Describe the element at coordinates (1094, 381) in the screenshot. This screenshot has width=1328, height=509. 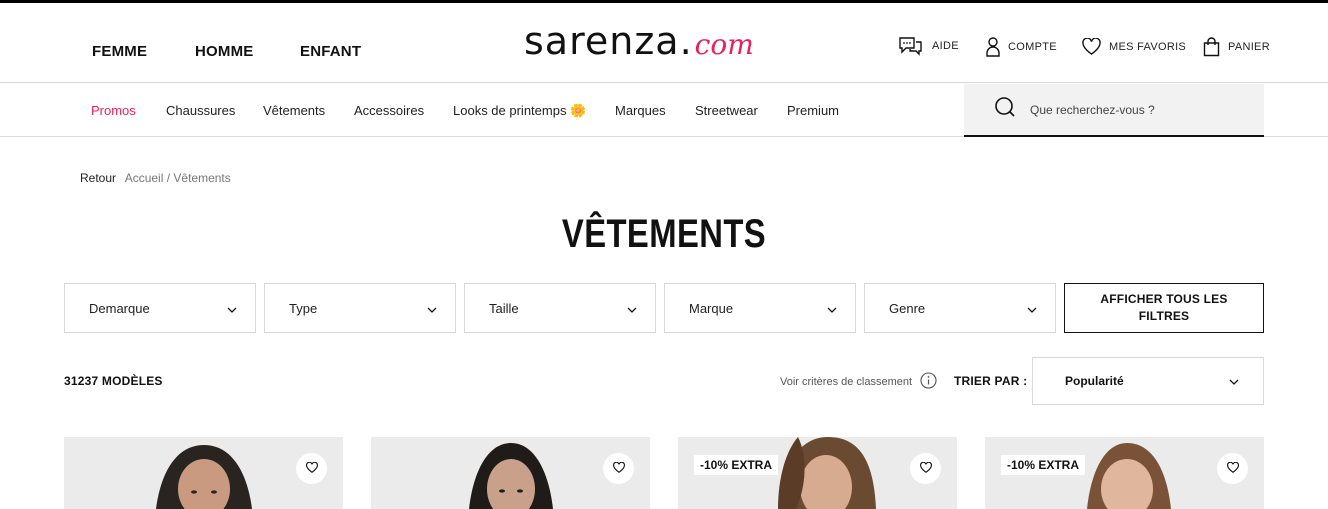
I see `sort-value: Popularité` at that location.